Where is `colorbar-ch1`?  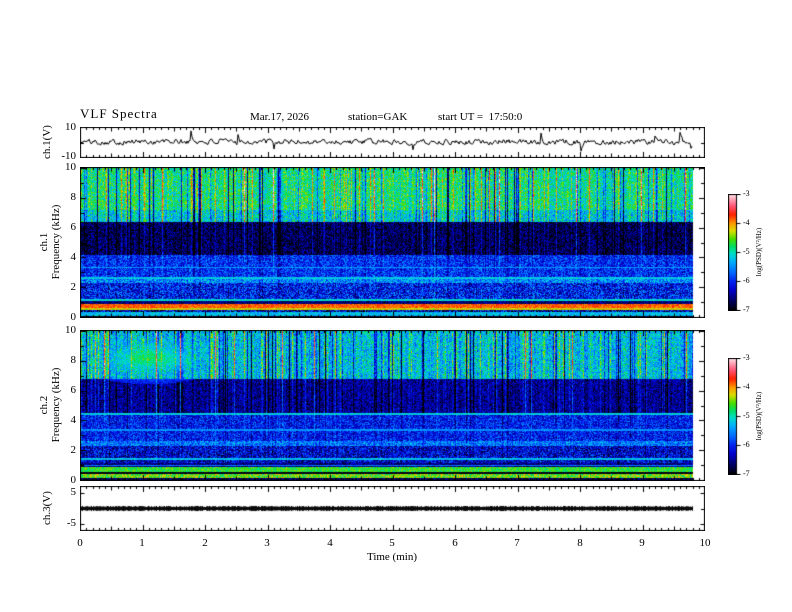
colorbar-ch1 is located at coordinates (735, 252).